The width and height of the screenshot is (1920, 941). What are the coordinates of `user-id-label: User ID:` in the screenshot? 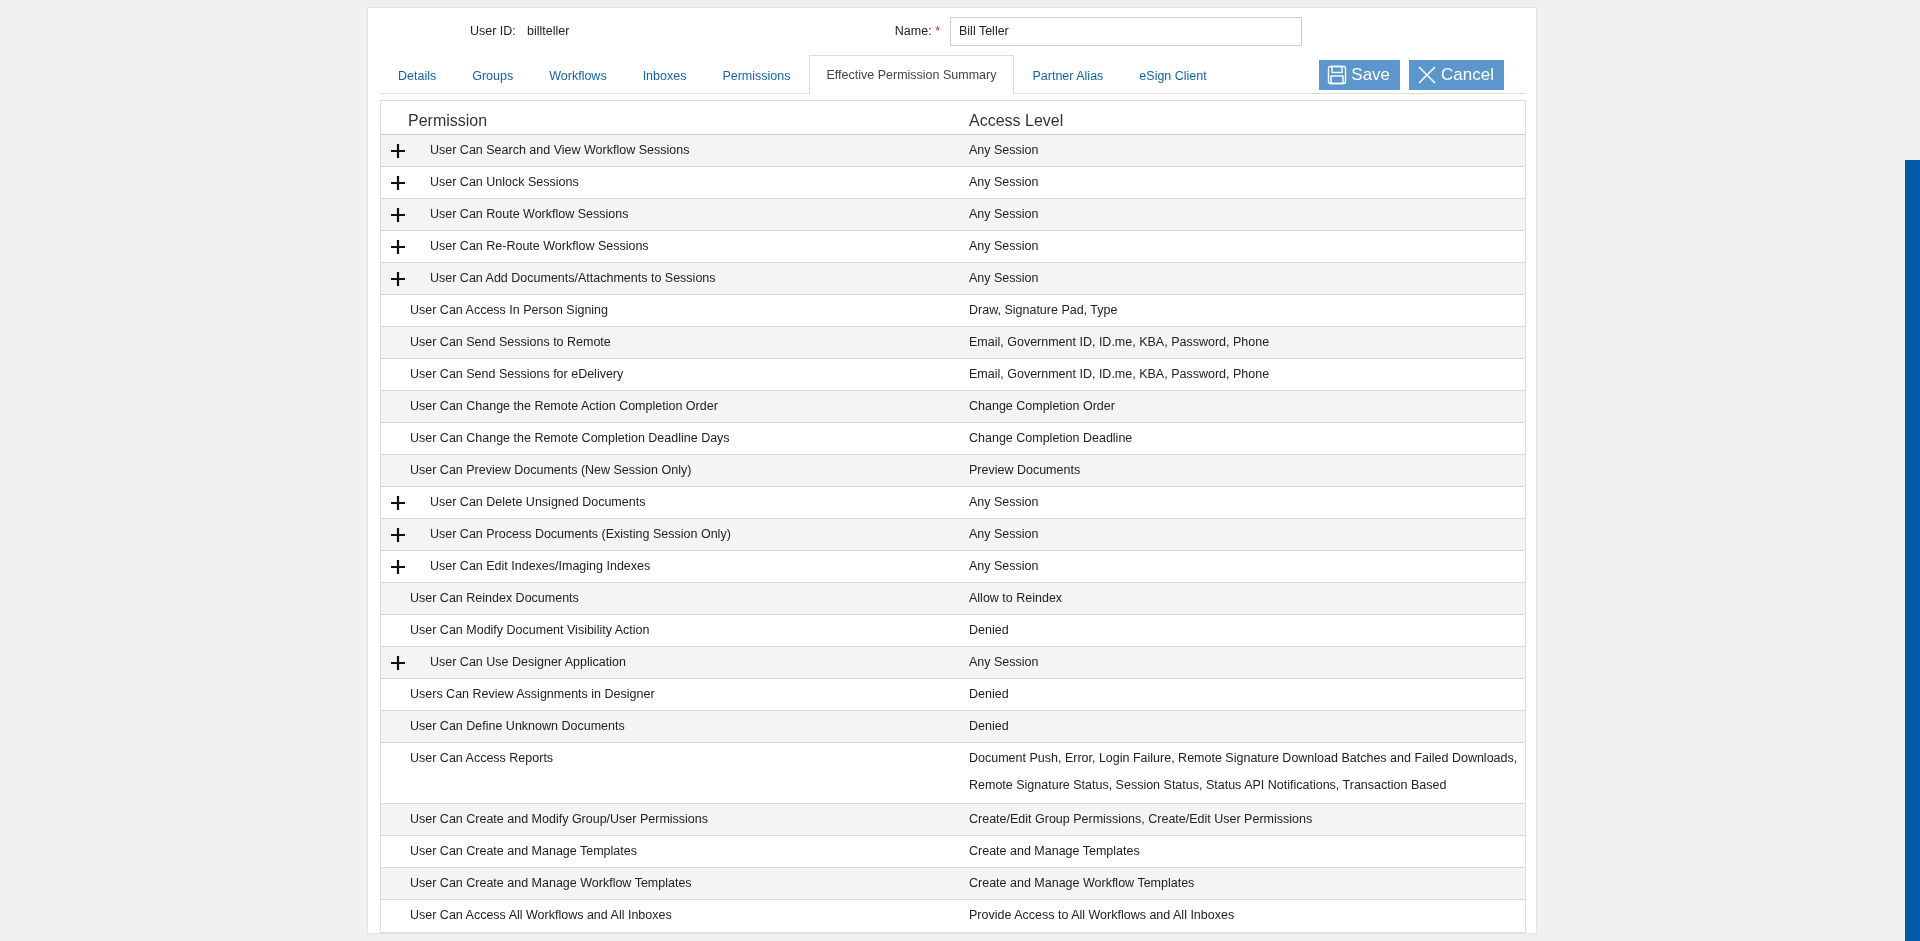 It's located at (493, 31).